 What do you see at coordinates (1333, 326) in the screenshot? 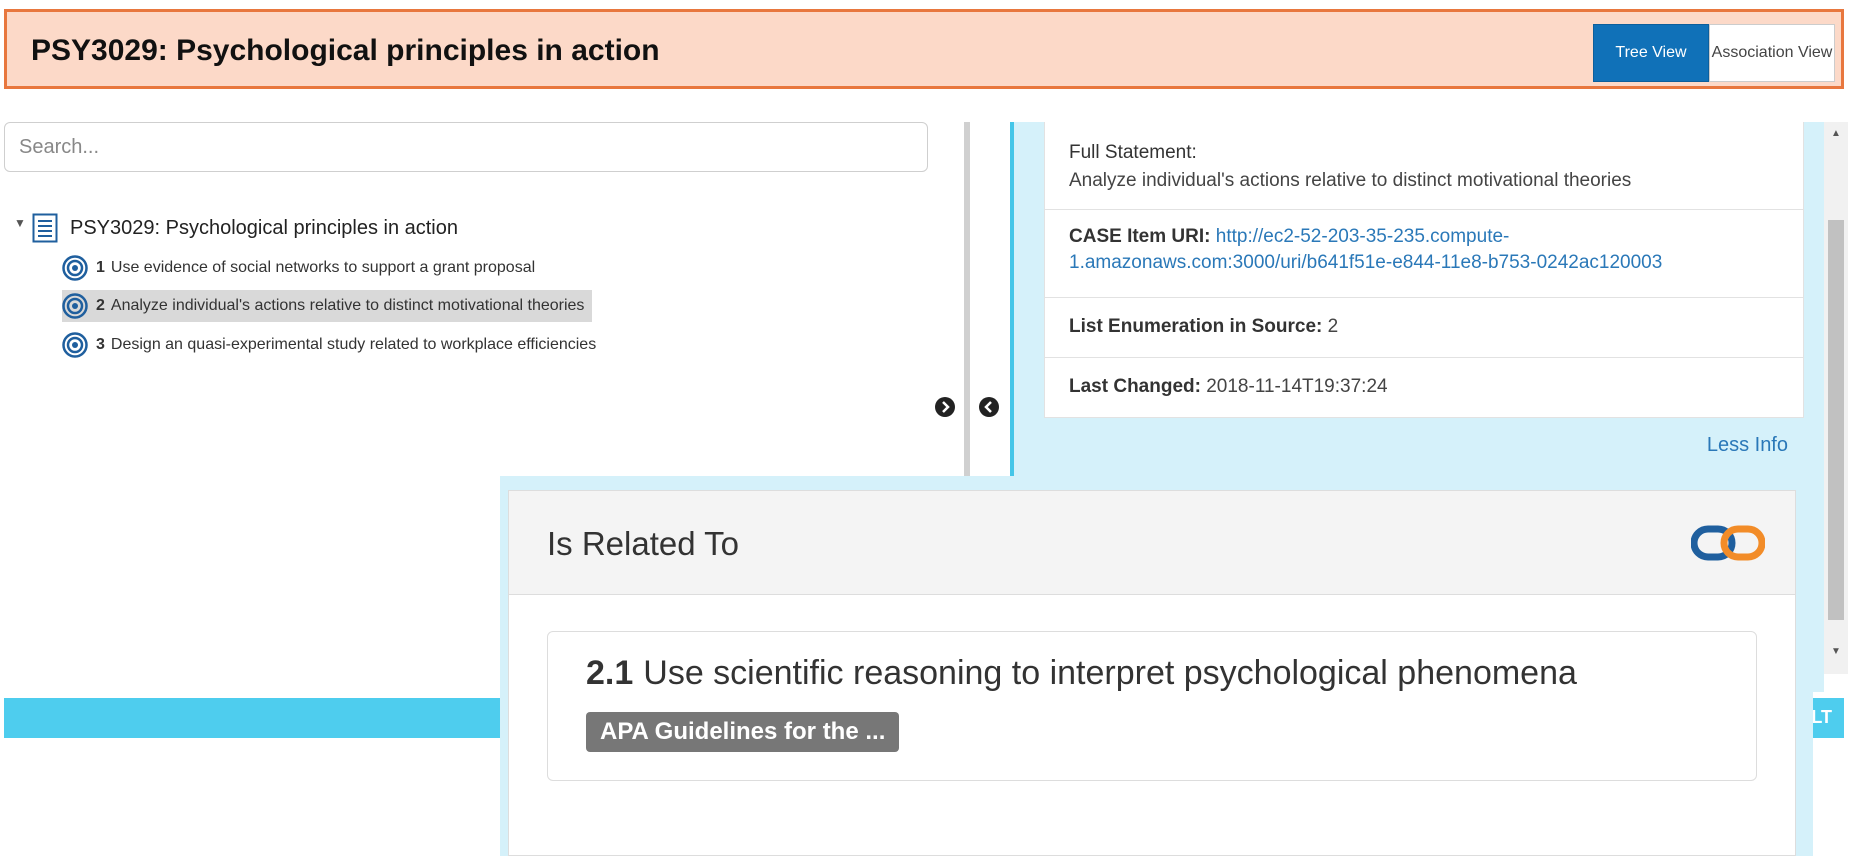
I see `enumeration-value: 2` at bounding box center [1333, 326].